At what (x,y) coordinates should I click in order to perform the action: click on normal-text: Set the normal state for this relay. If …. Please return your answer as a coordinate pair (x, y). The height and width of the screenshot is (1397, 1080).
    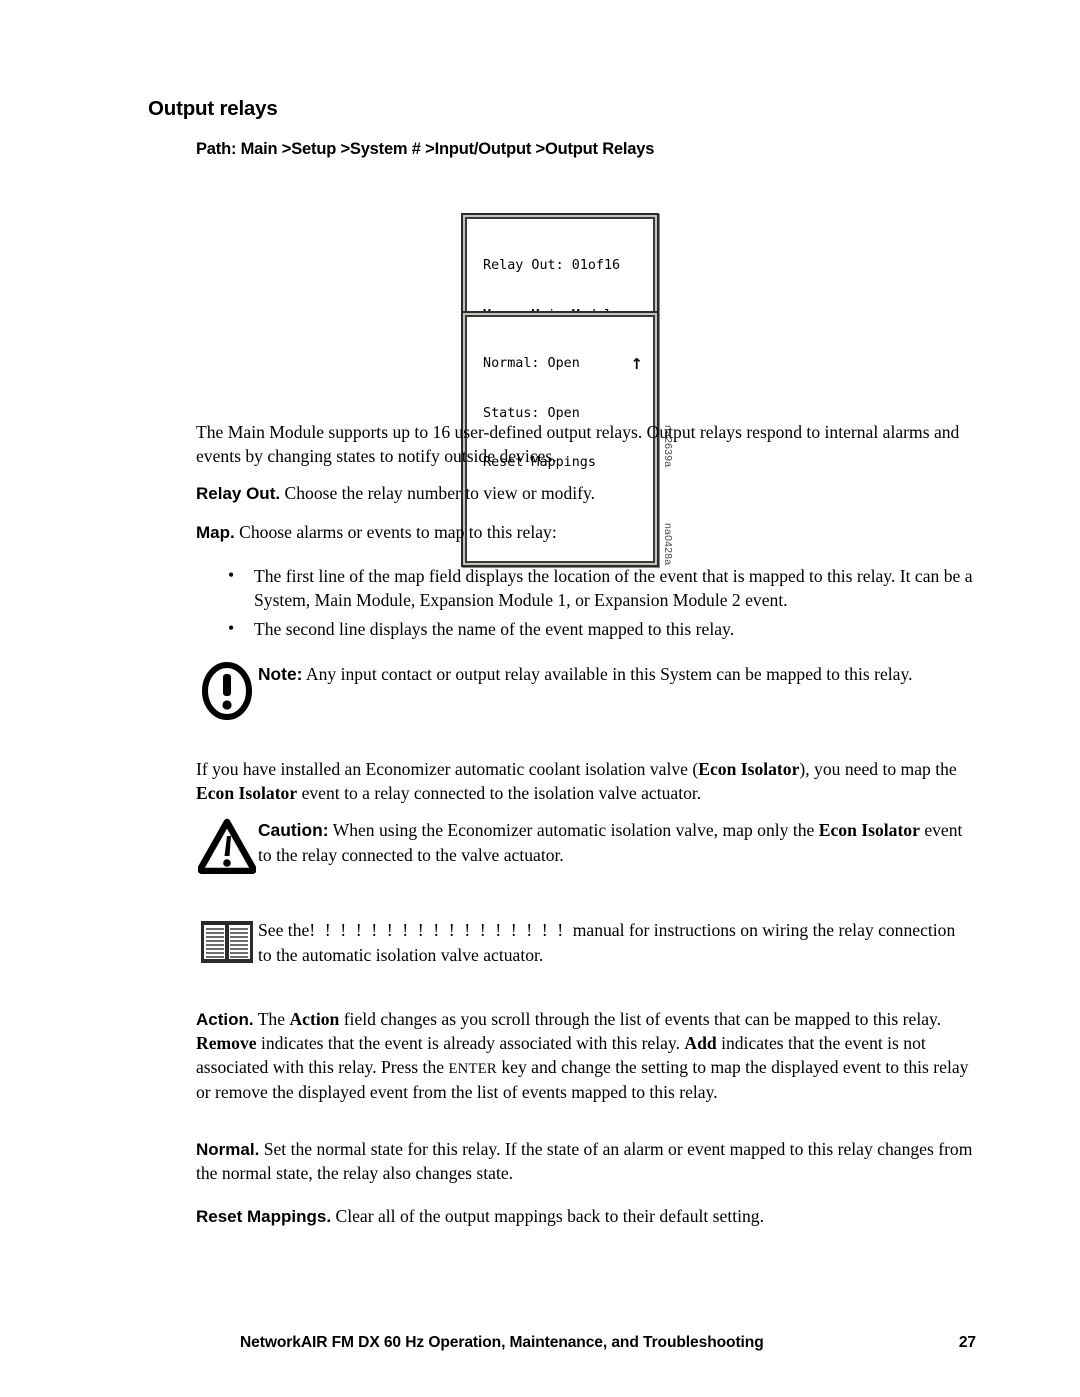
    Looking at the image, I should click on (584, 1161).